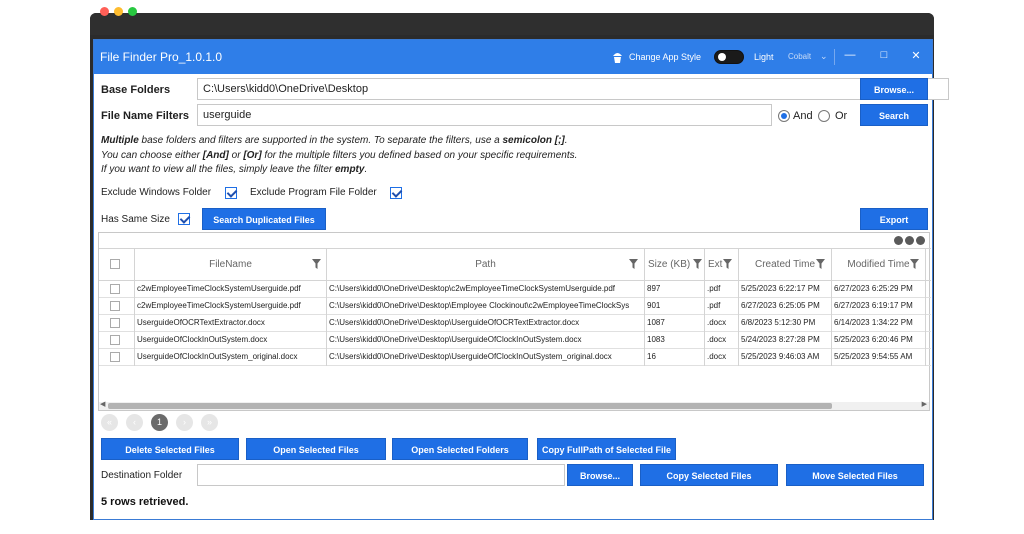 Image resolution: width=1024 pixels, height=534 pixels. Describe the element at coordinates (834, 57) in the screenshot. I see `title-separator` at that location.